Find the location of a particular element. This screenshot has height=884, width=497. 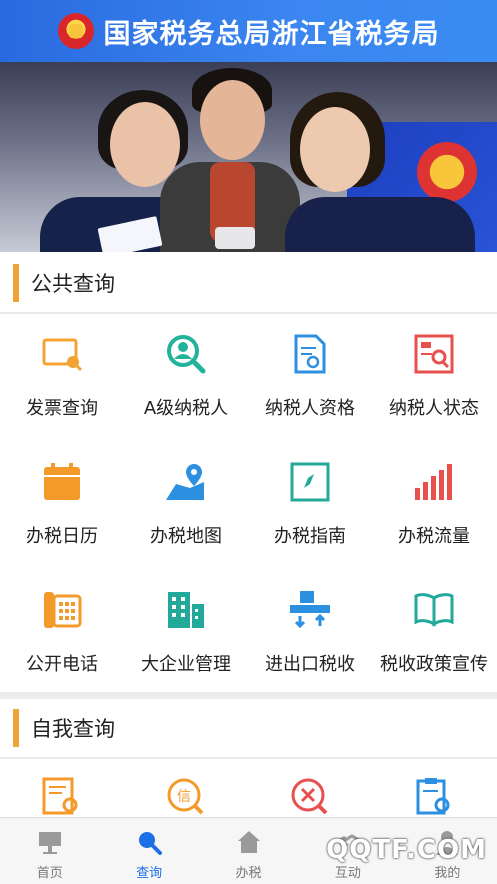

taxpayer-qualification-item: 纳税人资格 is located at coordinates (310, 378).